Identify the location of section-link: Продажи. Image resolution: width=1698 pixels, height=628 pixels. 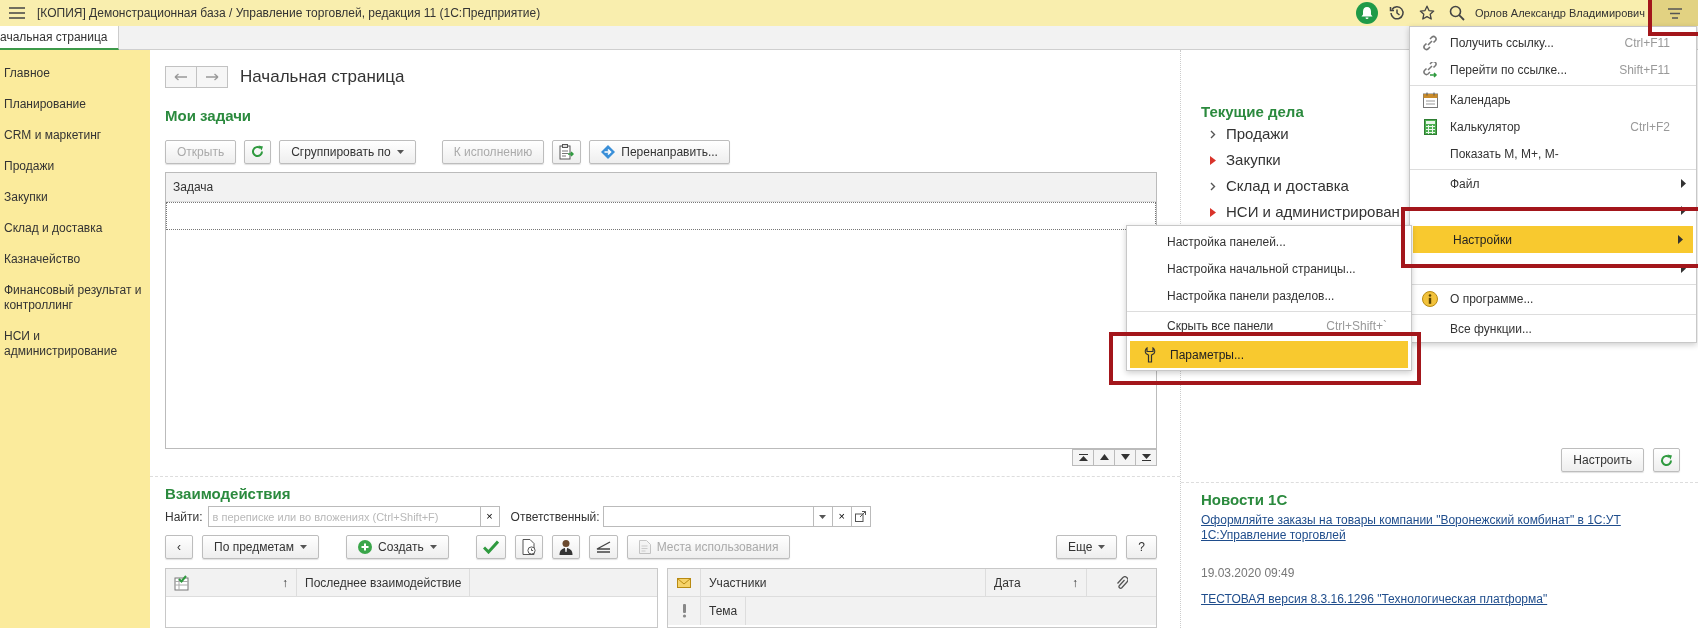
(1257, 134).